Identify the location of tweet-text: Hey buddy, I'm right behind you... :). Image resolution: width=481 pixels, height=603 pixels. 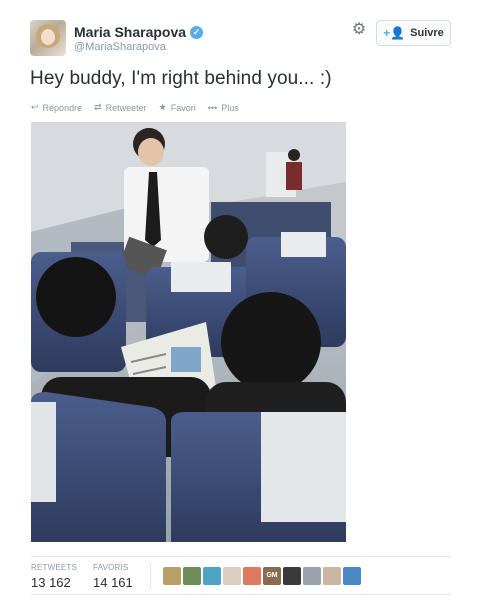
(181, 78).